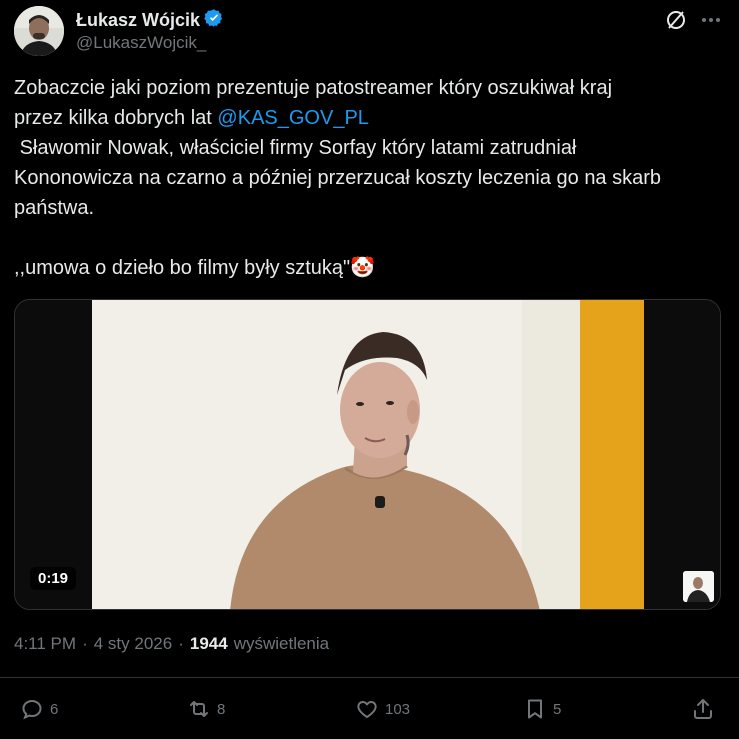  What do you see at coordinates (138, 20) in the screenshot?
I see `author-name: Łukasz Wójcik` at bounding box center [138, 20].